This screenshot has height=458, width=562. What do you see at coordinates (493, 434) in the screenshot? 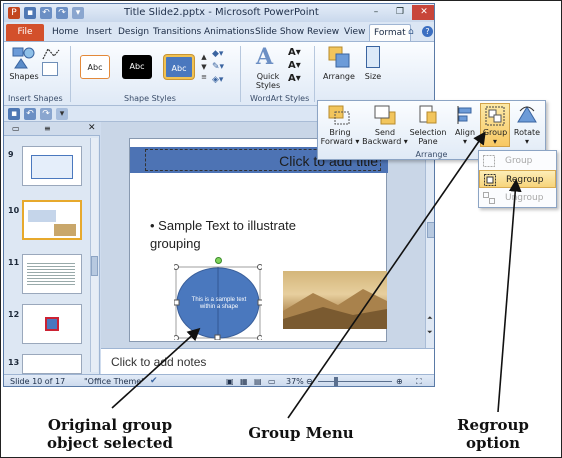
I see `annotation-regroup: Regroup option` at bounding box center [493, 434].